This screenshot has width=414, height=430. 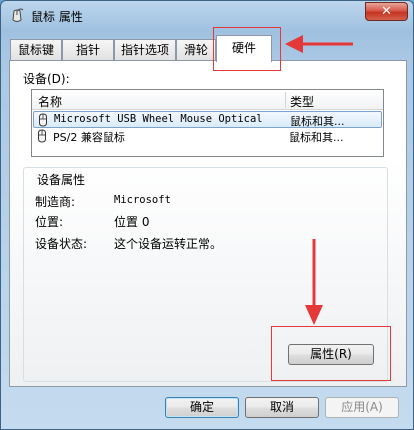 What do you see at coordinates (158, 119) in the screenshot?
I see `device-name: Microsoft USB Wheel Mouse Optical` at bounding box center [158, 119].